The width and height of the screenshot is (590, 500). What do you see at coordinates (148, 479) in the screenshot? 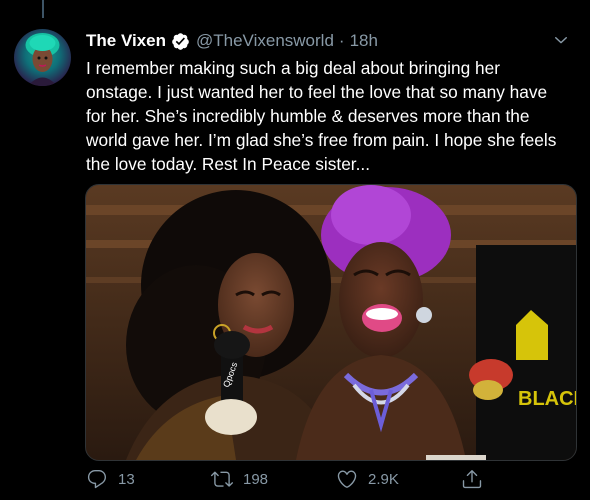
I see `reply-button: 13` at bounding box center [148, 479].